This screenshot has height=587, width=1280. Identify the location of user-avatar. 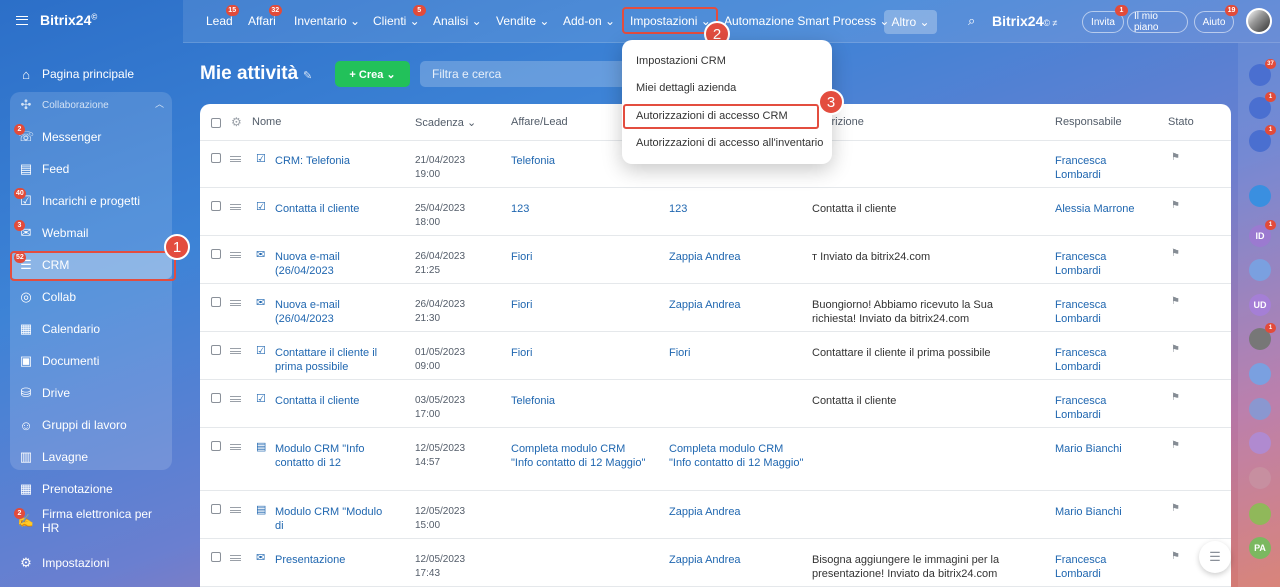
(1259, 21).